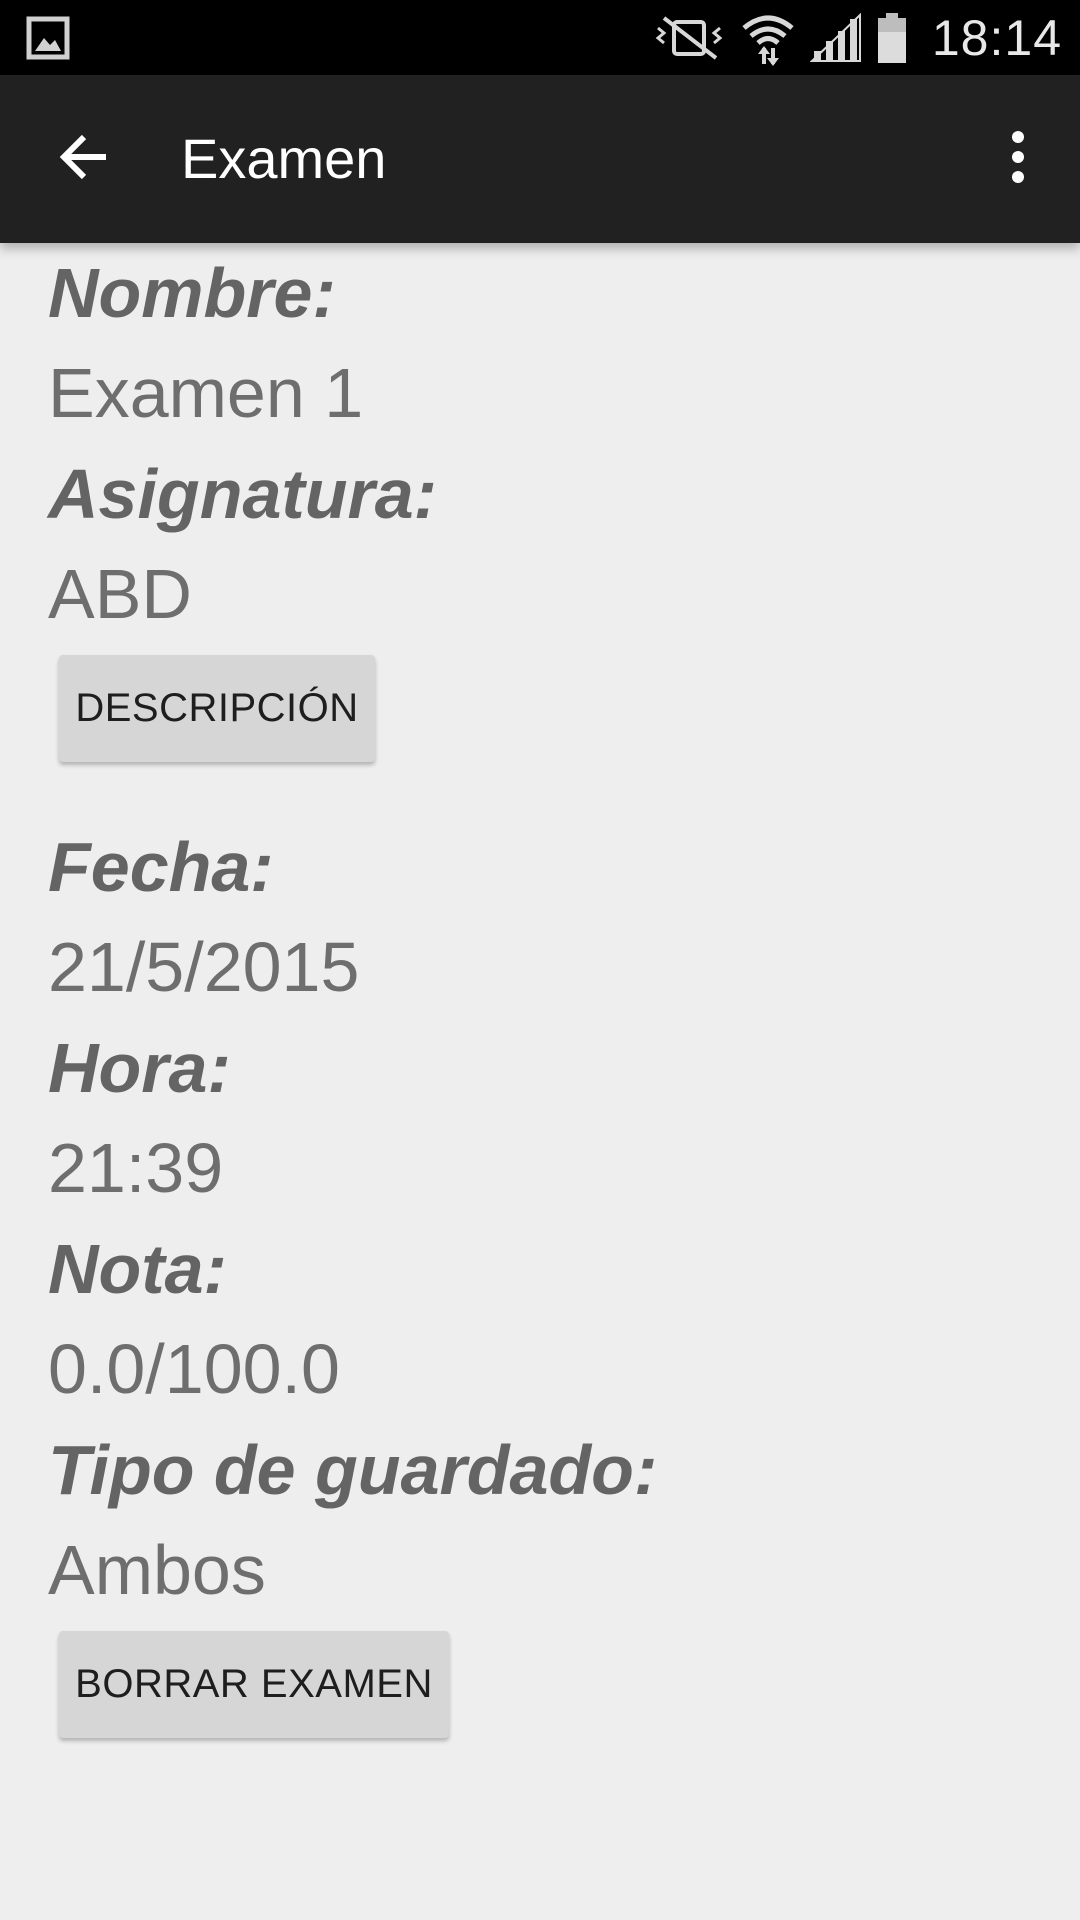  What do you see at coordinates (194, 1369) in the screenshot?
I see `nota-value: 0.0/100.0` at bounding box center [194, 1369].